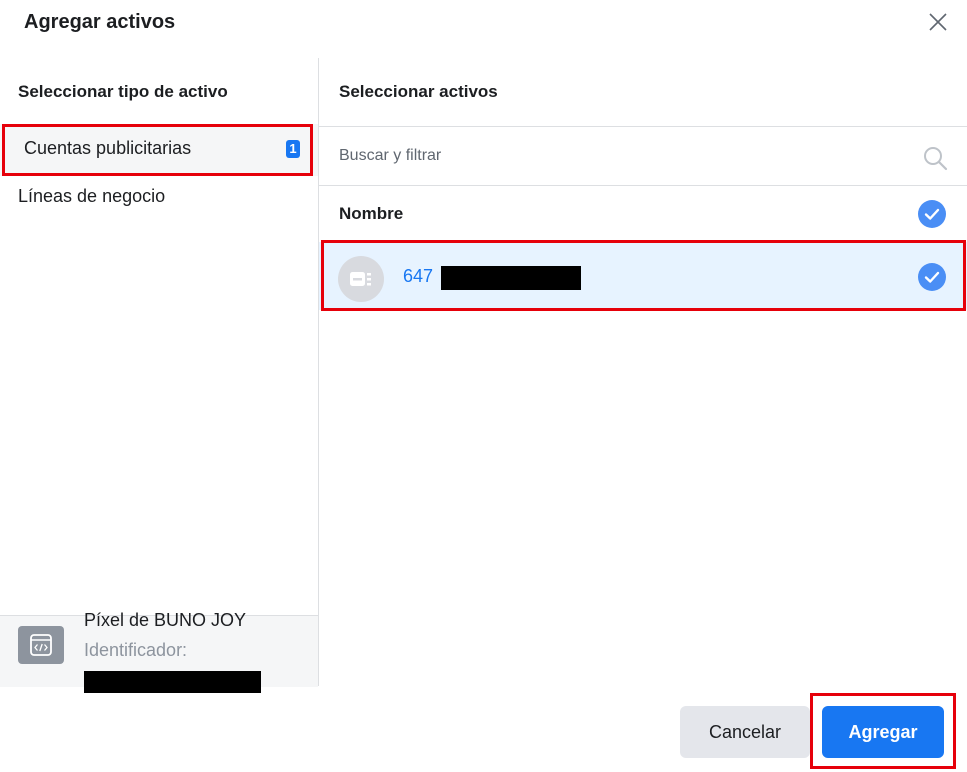 Image resolution: width=967 pixels, height=772 pixels. Describe the element at coordinates (624, 156) in the screenshot. I see `search-input` at that location.